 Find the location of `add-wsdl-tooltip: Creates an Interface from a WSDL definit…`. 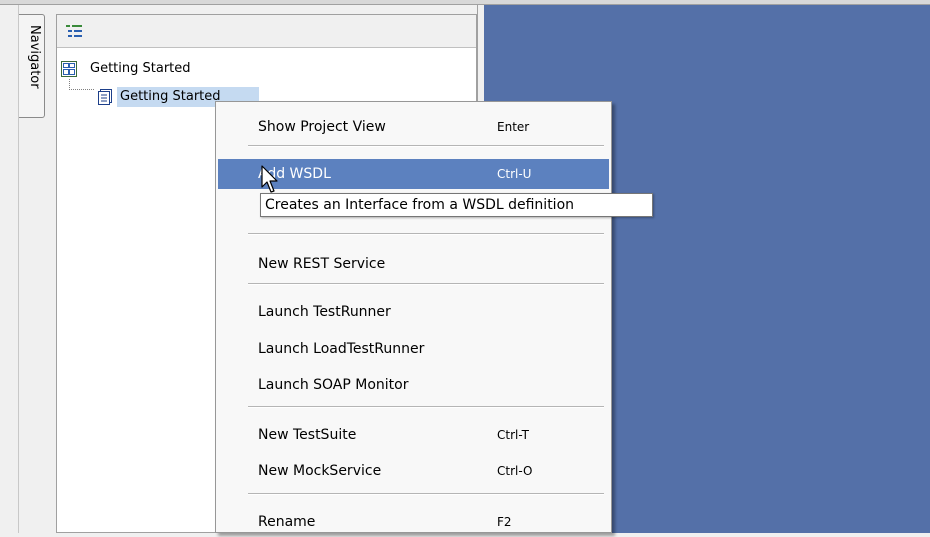

add-wsdl-tooltip: Creates an Interface from a WSDL definit… is located at coordinates (456, 205).